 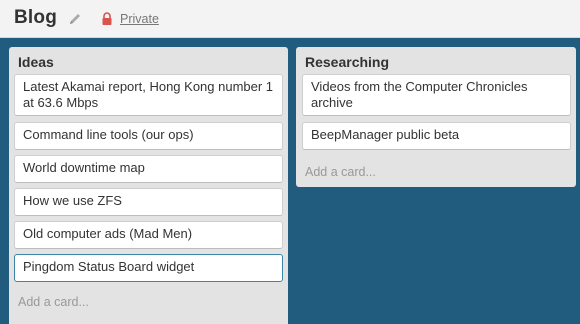 What do you see at coordinates (347, 62) in the screenshot?
I see `list-title: Researching` at bounding box center [347, 62].